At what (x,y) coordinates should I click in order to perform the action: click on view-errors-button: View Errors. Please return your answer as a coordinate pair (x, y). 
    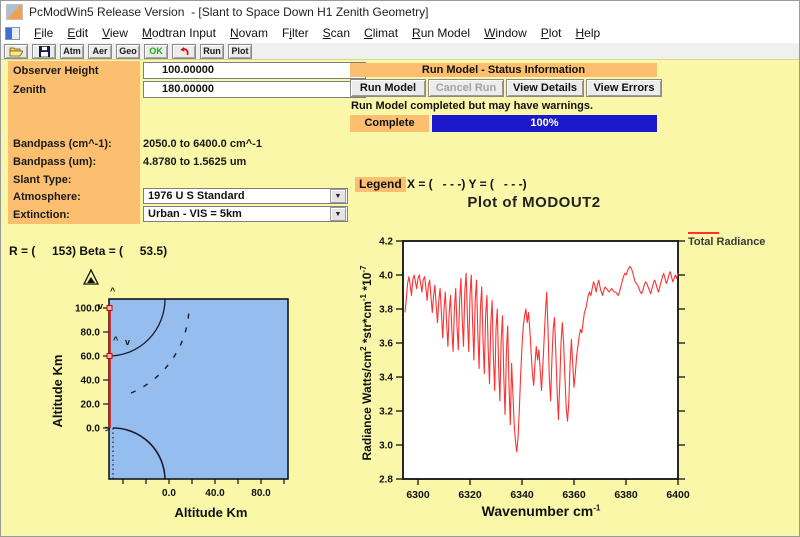
    Looking at the image, I should click on (624, 88).